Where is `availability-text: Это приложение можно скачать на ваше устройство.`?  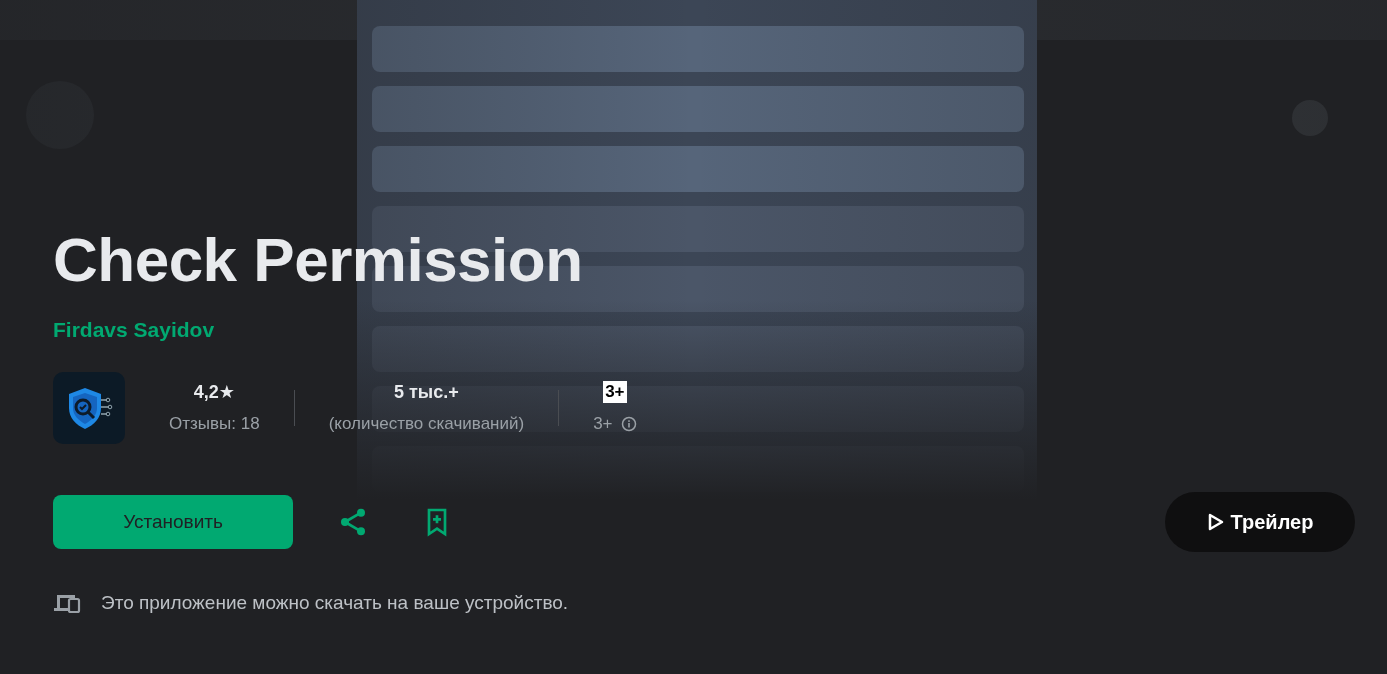
availability-text: Это приложение можно скачать на ваше устройство. is located at coordinates (335, 603).